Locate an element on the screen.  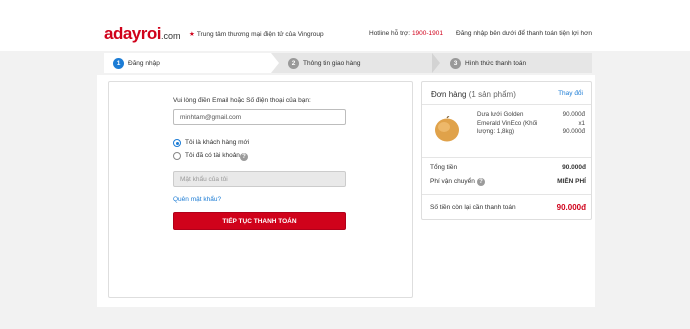
shipping-fee-label: Phí vận chuyển is located at coordinates (452, 181).